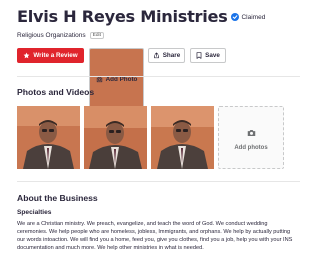  I want to click on add-photos-label: Add photos, so click(251, 148).